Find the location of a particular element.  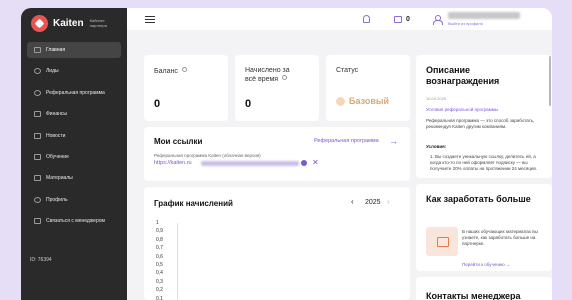

chevron-right-icon: › is located at coordinates (388, 201).